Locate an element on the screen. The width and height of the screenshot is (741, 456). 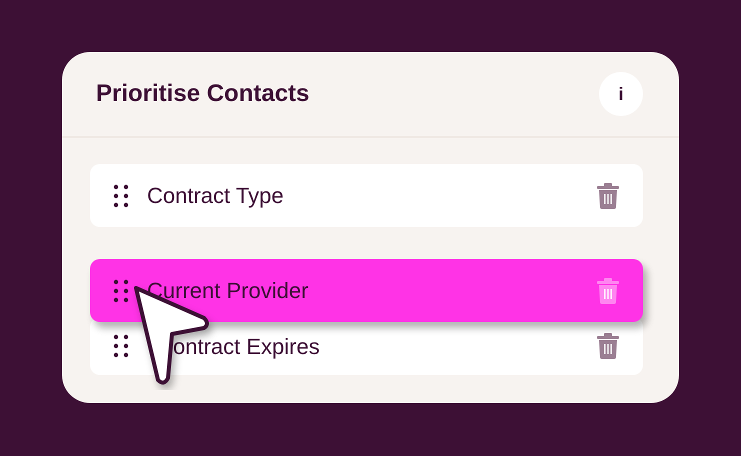
panel-title: Prioritise Contacts is located at coordinates (203, 94).